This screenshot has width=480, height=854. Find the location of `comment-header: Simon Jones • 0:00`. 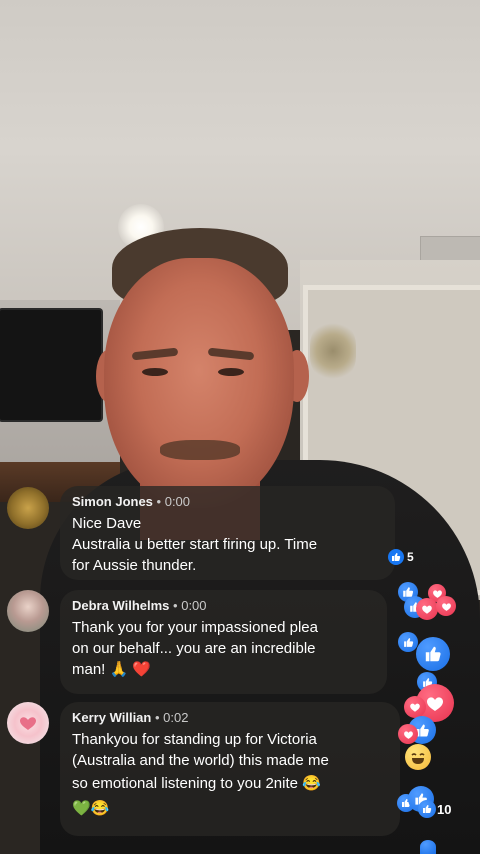

comment-header: Simon Jones • 0:00 is located at coordinates (227, 502).